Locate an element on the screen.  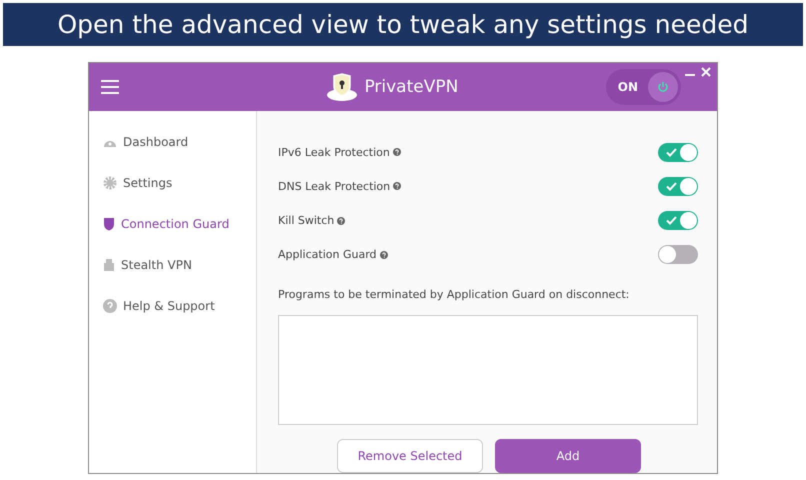
shield-icon is located at coordinates (109, 224).